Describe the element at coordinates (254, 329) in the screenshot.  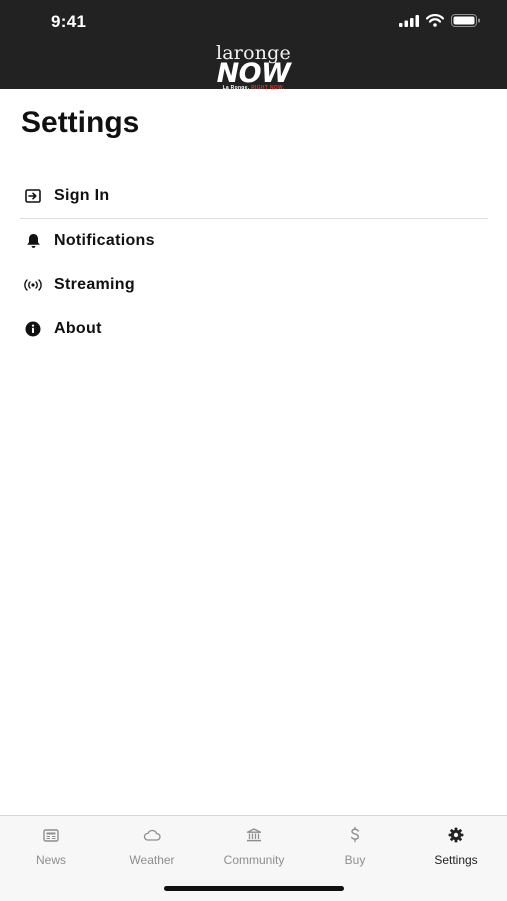
I see `menu-item-about: About` at that location.